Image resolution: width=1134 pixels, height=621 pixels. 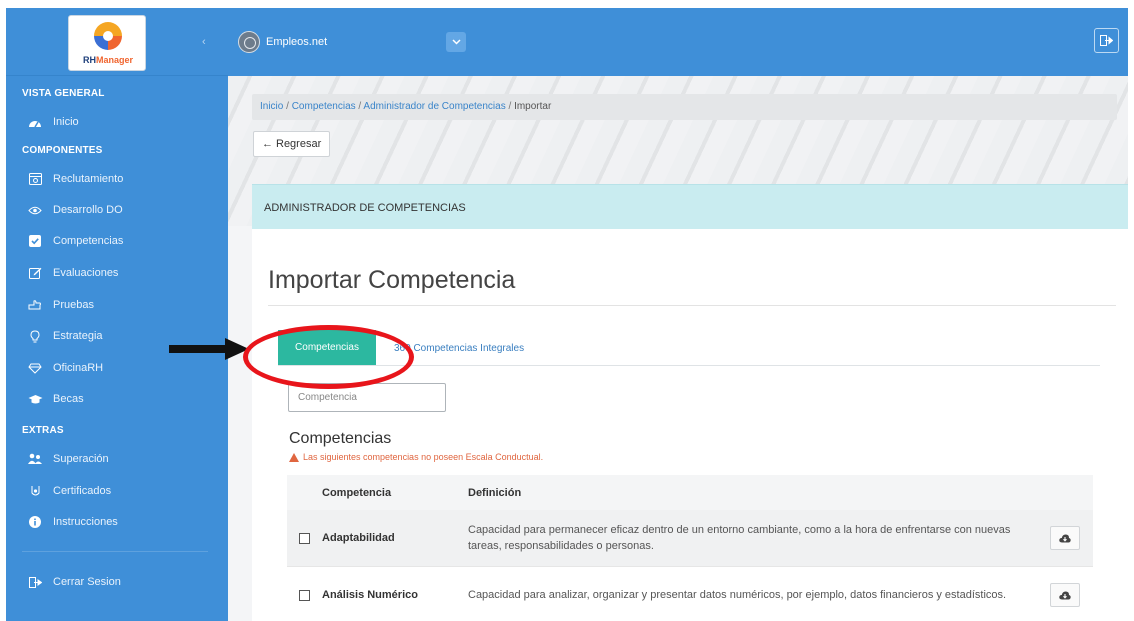 I want to click on logo-area: RHManager ‹, so click(x=117, y=42).